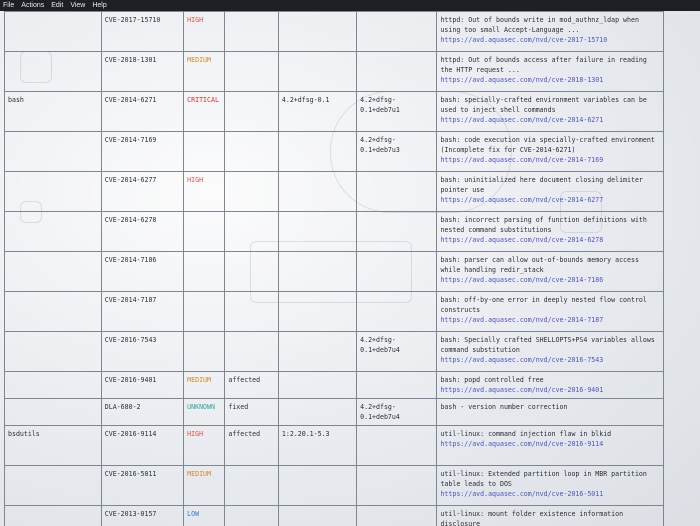 The width and height of the screenshot is (700, 526). I want to click on menu-edit: Edit, so click(57, 5).